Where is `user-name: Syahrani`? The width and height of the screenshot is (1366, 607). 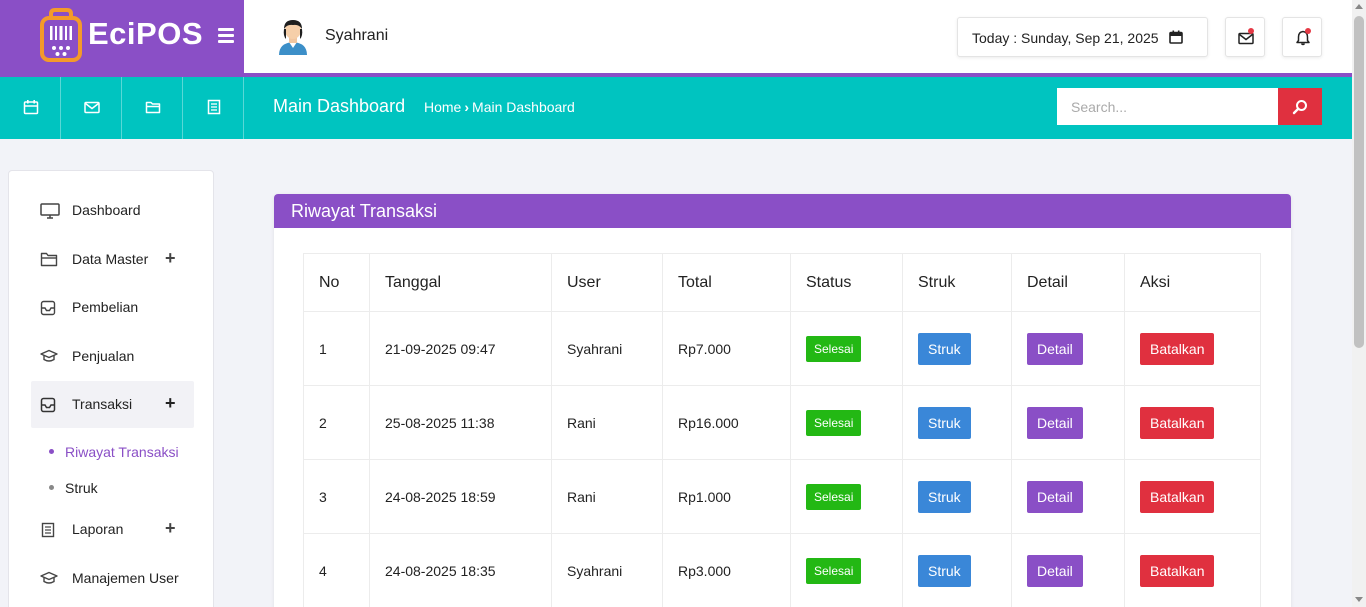 user-name: Syahrani is located at coordinates (357, 35).